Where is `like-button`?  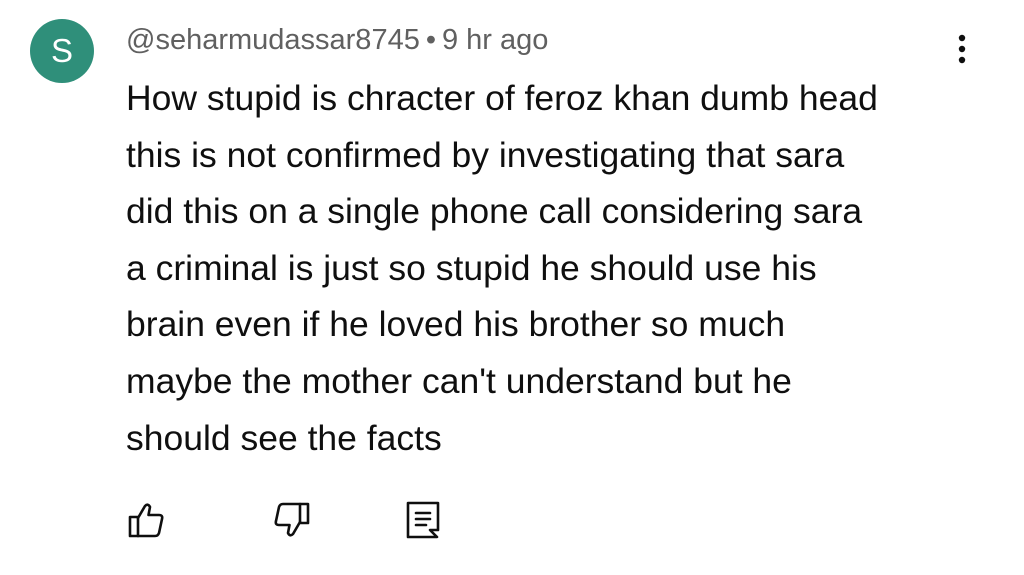 like-button is located at coordinates (146, 520).